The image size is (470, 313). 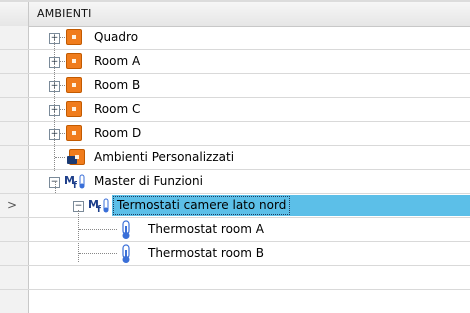 I want to click on tree-row-ambienti-personalizzati: Ambienti Personalizzati, so click(x=235, y=158).